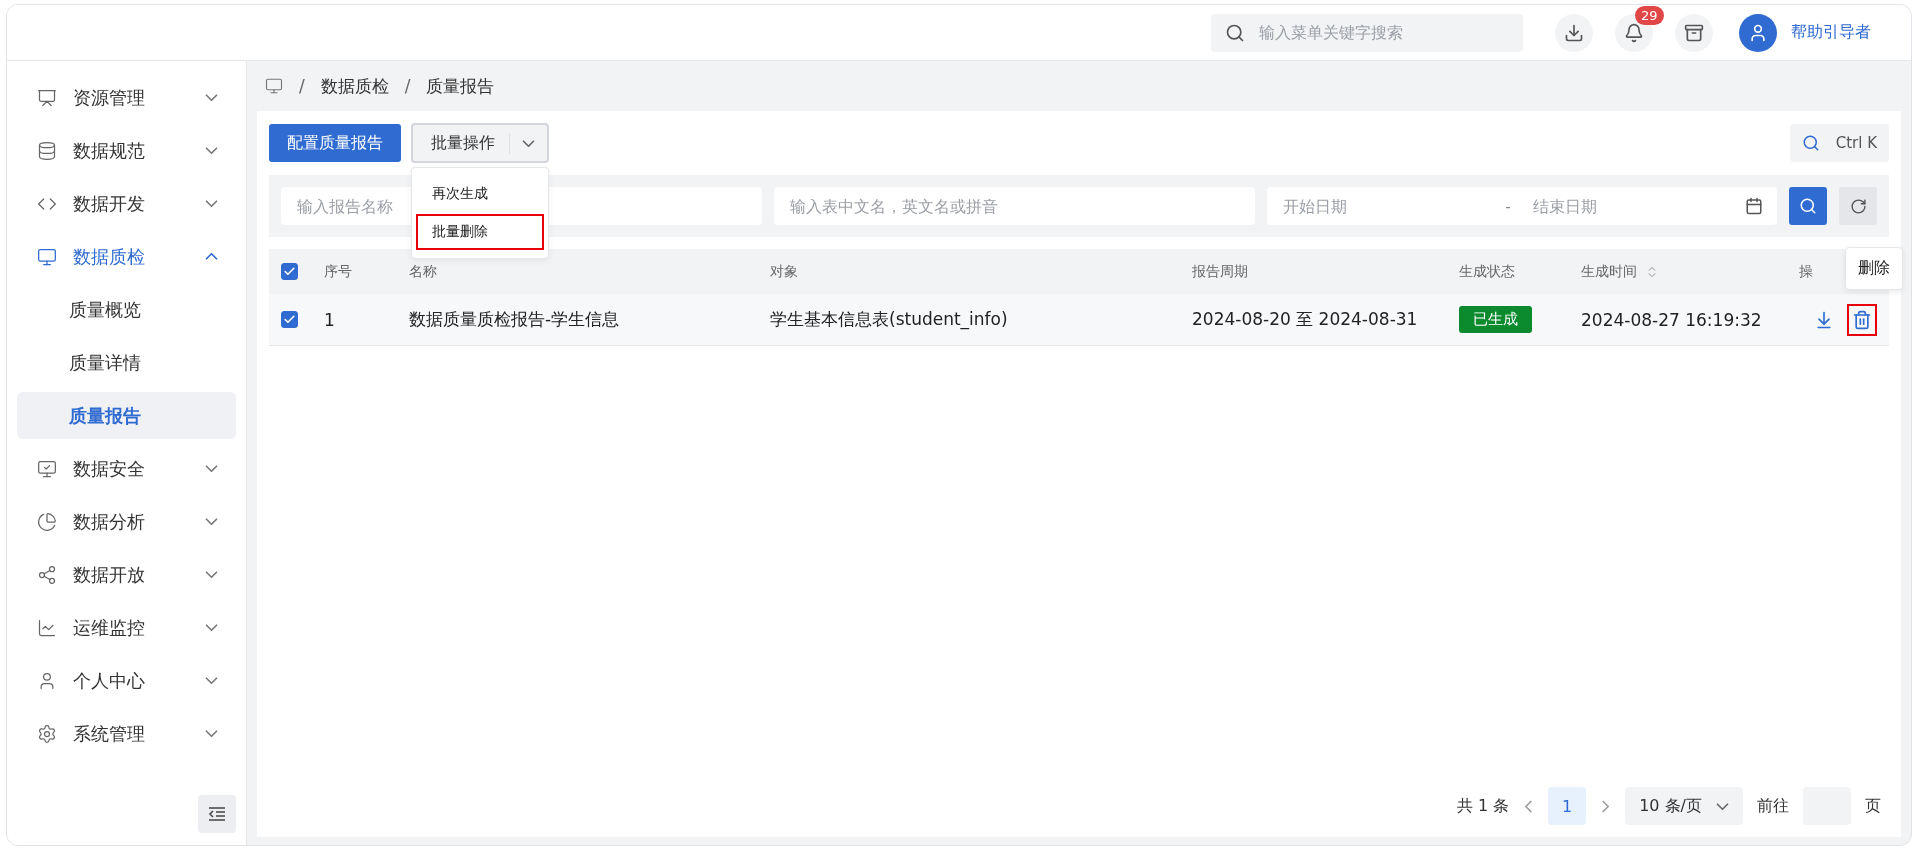 The height and width of the screenshot is (852, 1920). I want to click on table-cell-text: 2024-08-27 16:19:32, so click(1672, 319).